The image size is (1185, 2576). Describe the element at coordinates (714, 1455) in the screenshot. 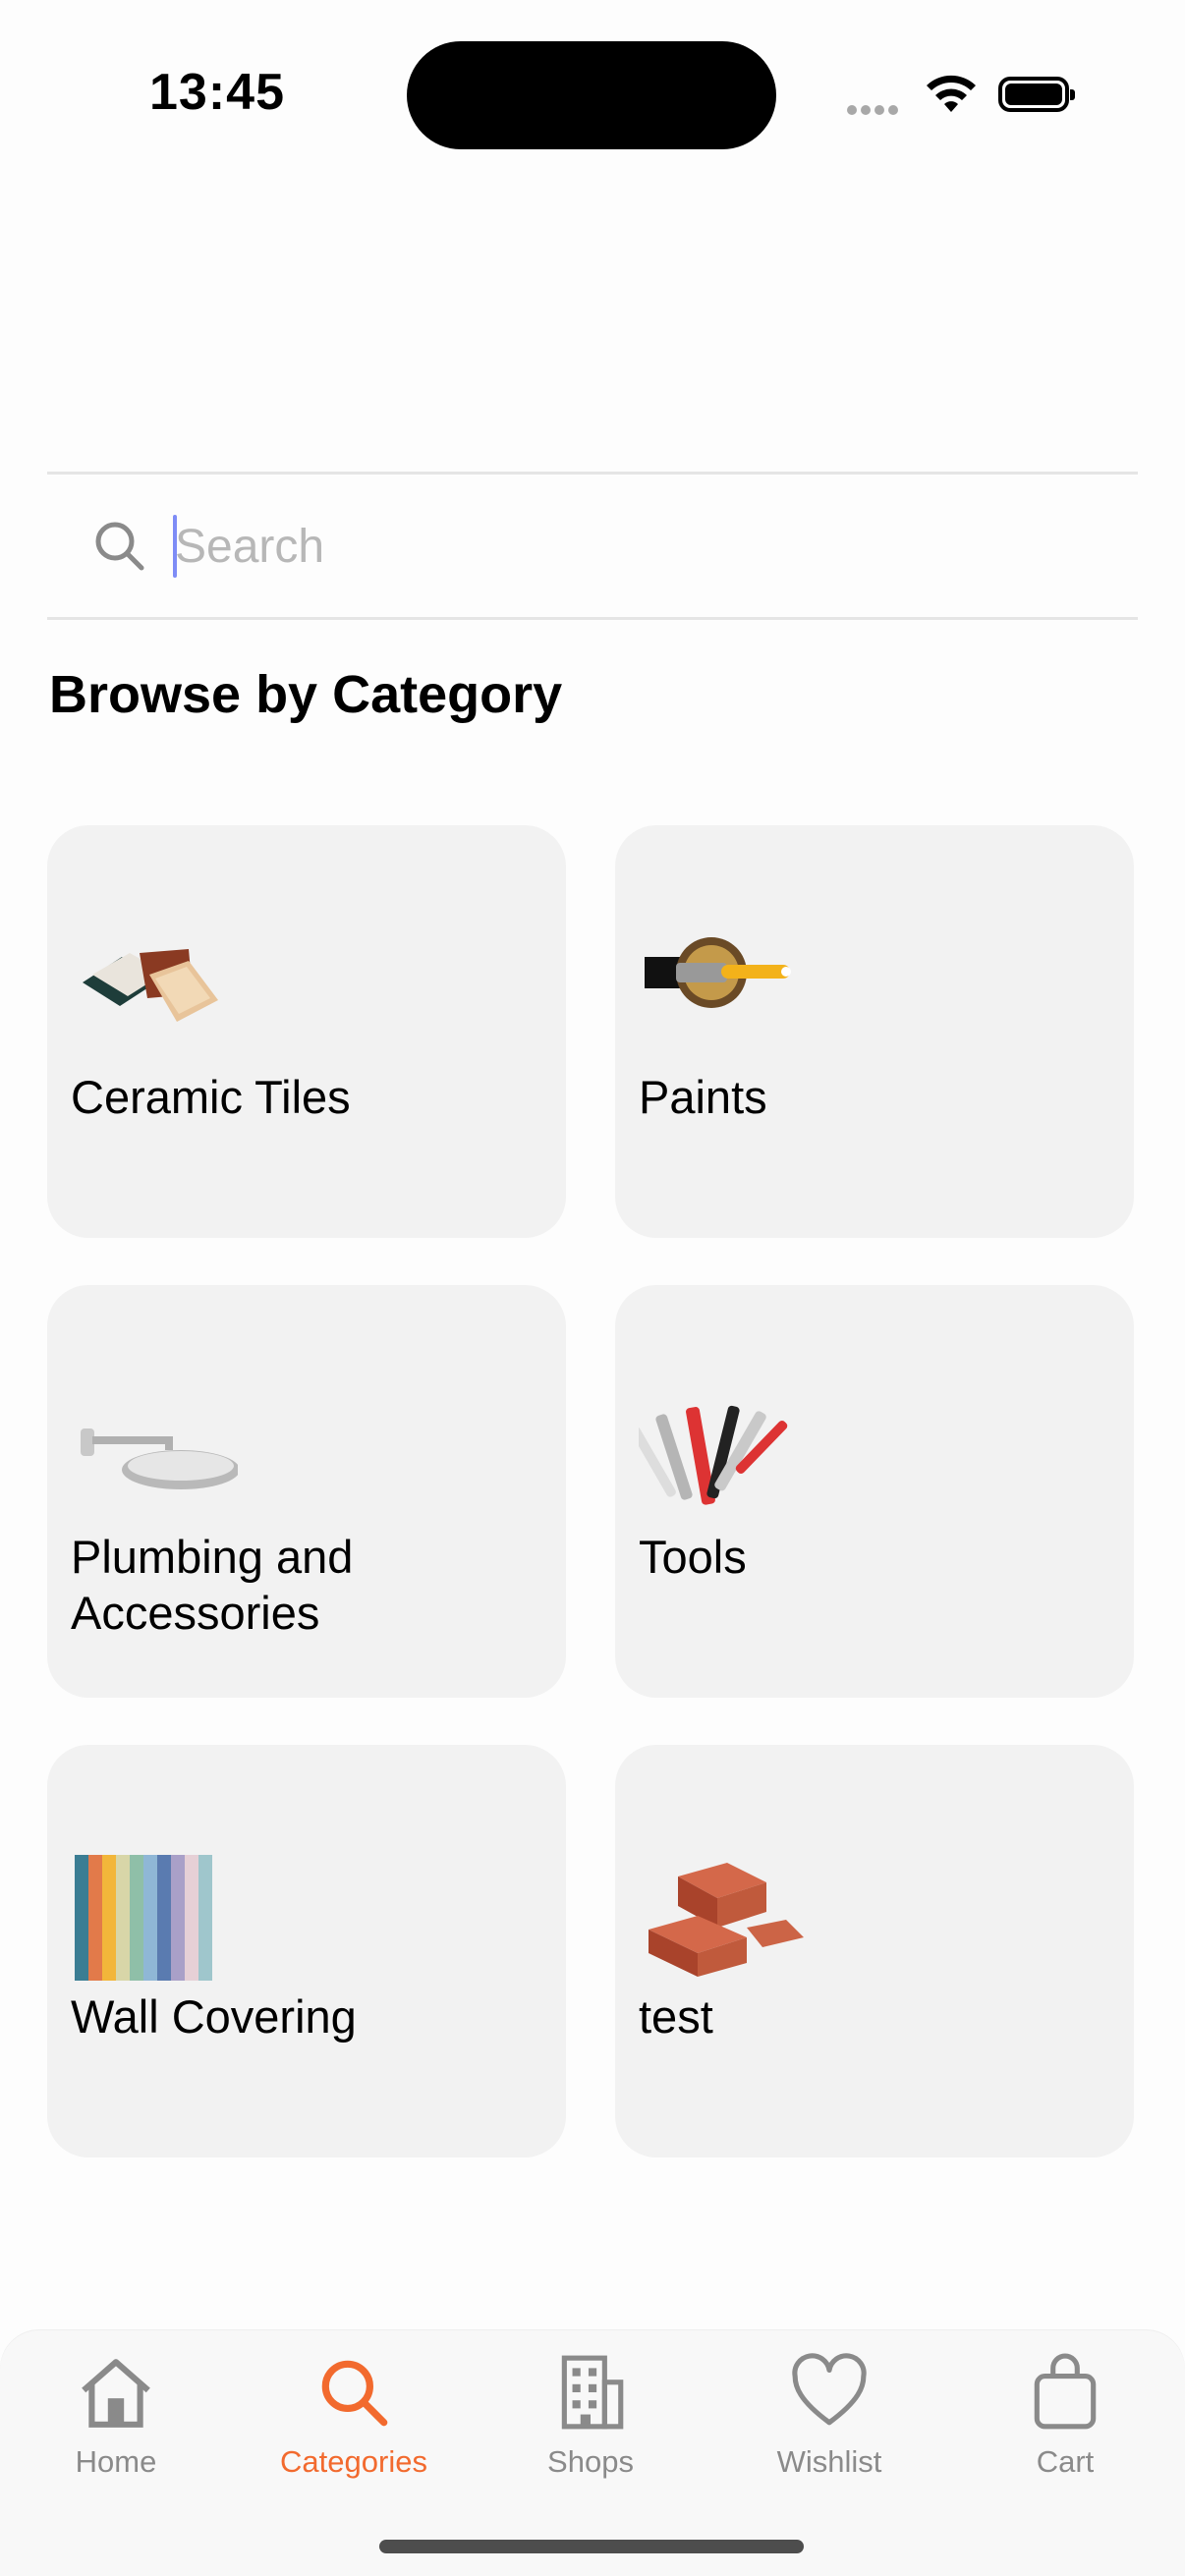

I see `tools-icon` at that location.